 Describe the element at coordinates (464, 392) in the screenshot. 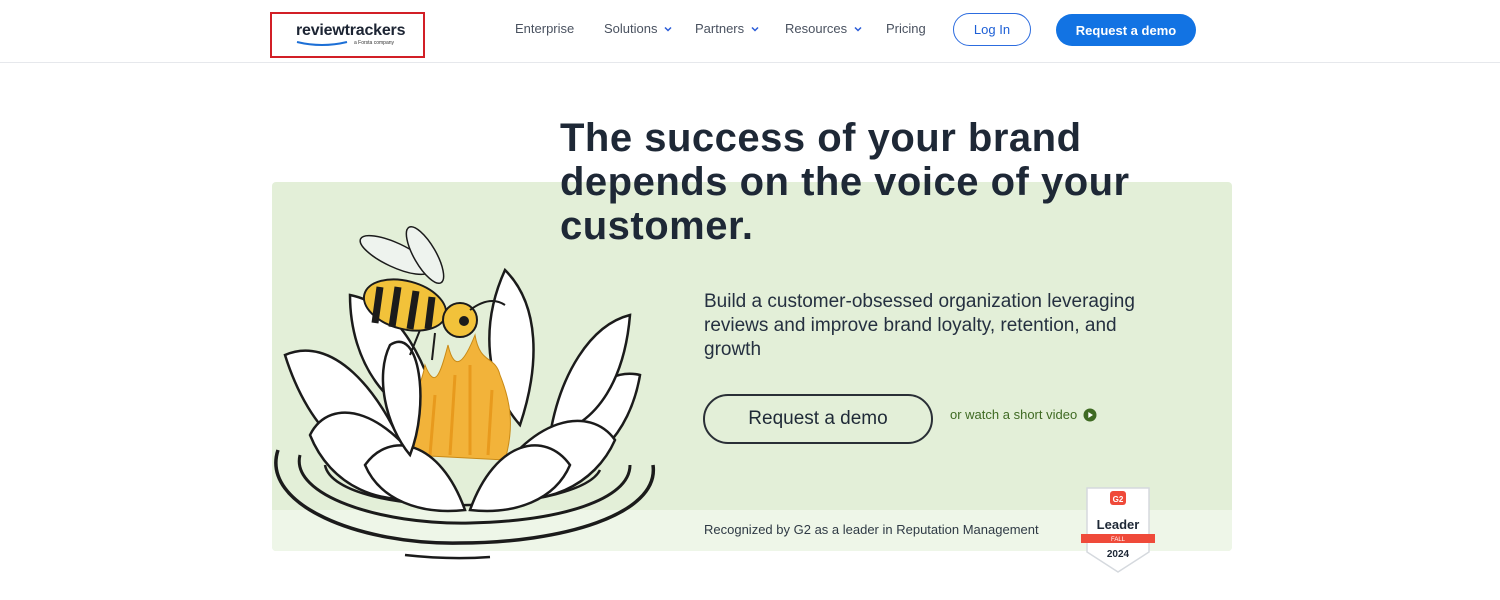

I see `bee-lotus-illustration` at that location.